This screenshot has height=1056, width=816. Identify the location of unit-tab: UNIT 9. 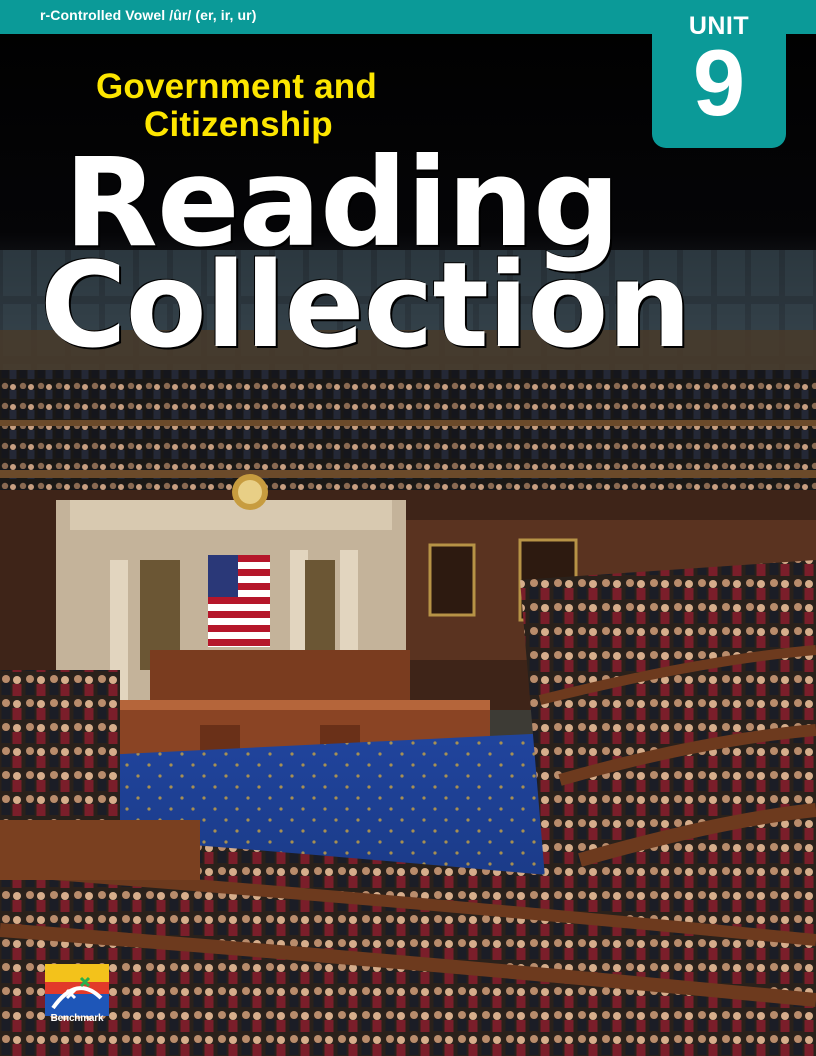
(719, 74).